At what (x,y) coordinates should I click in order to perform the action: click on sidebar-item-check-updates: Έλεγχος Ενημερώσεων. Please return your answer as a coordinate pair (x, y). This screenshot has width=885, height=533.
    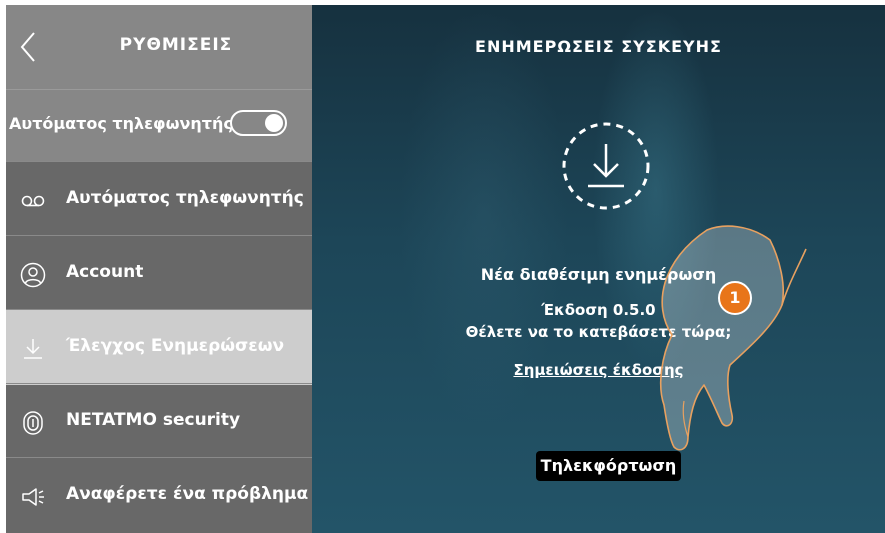
    Looking at the image, I should click on (159, 347).